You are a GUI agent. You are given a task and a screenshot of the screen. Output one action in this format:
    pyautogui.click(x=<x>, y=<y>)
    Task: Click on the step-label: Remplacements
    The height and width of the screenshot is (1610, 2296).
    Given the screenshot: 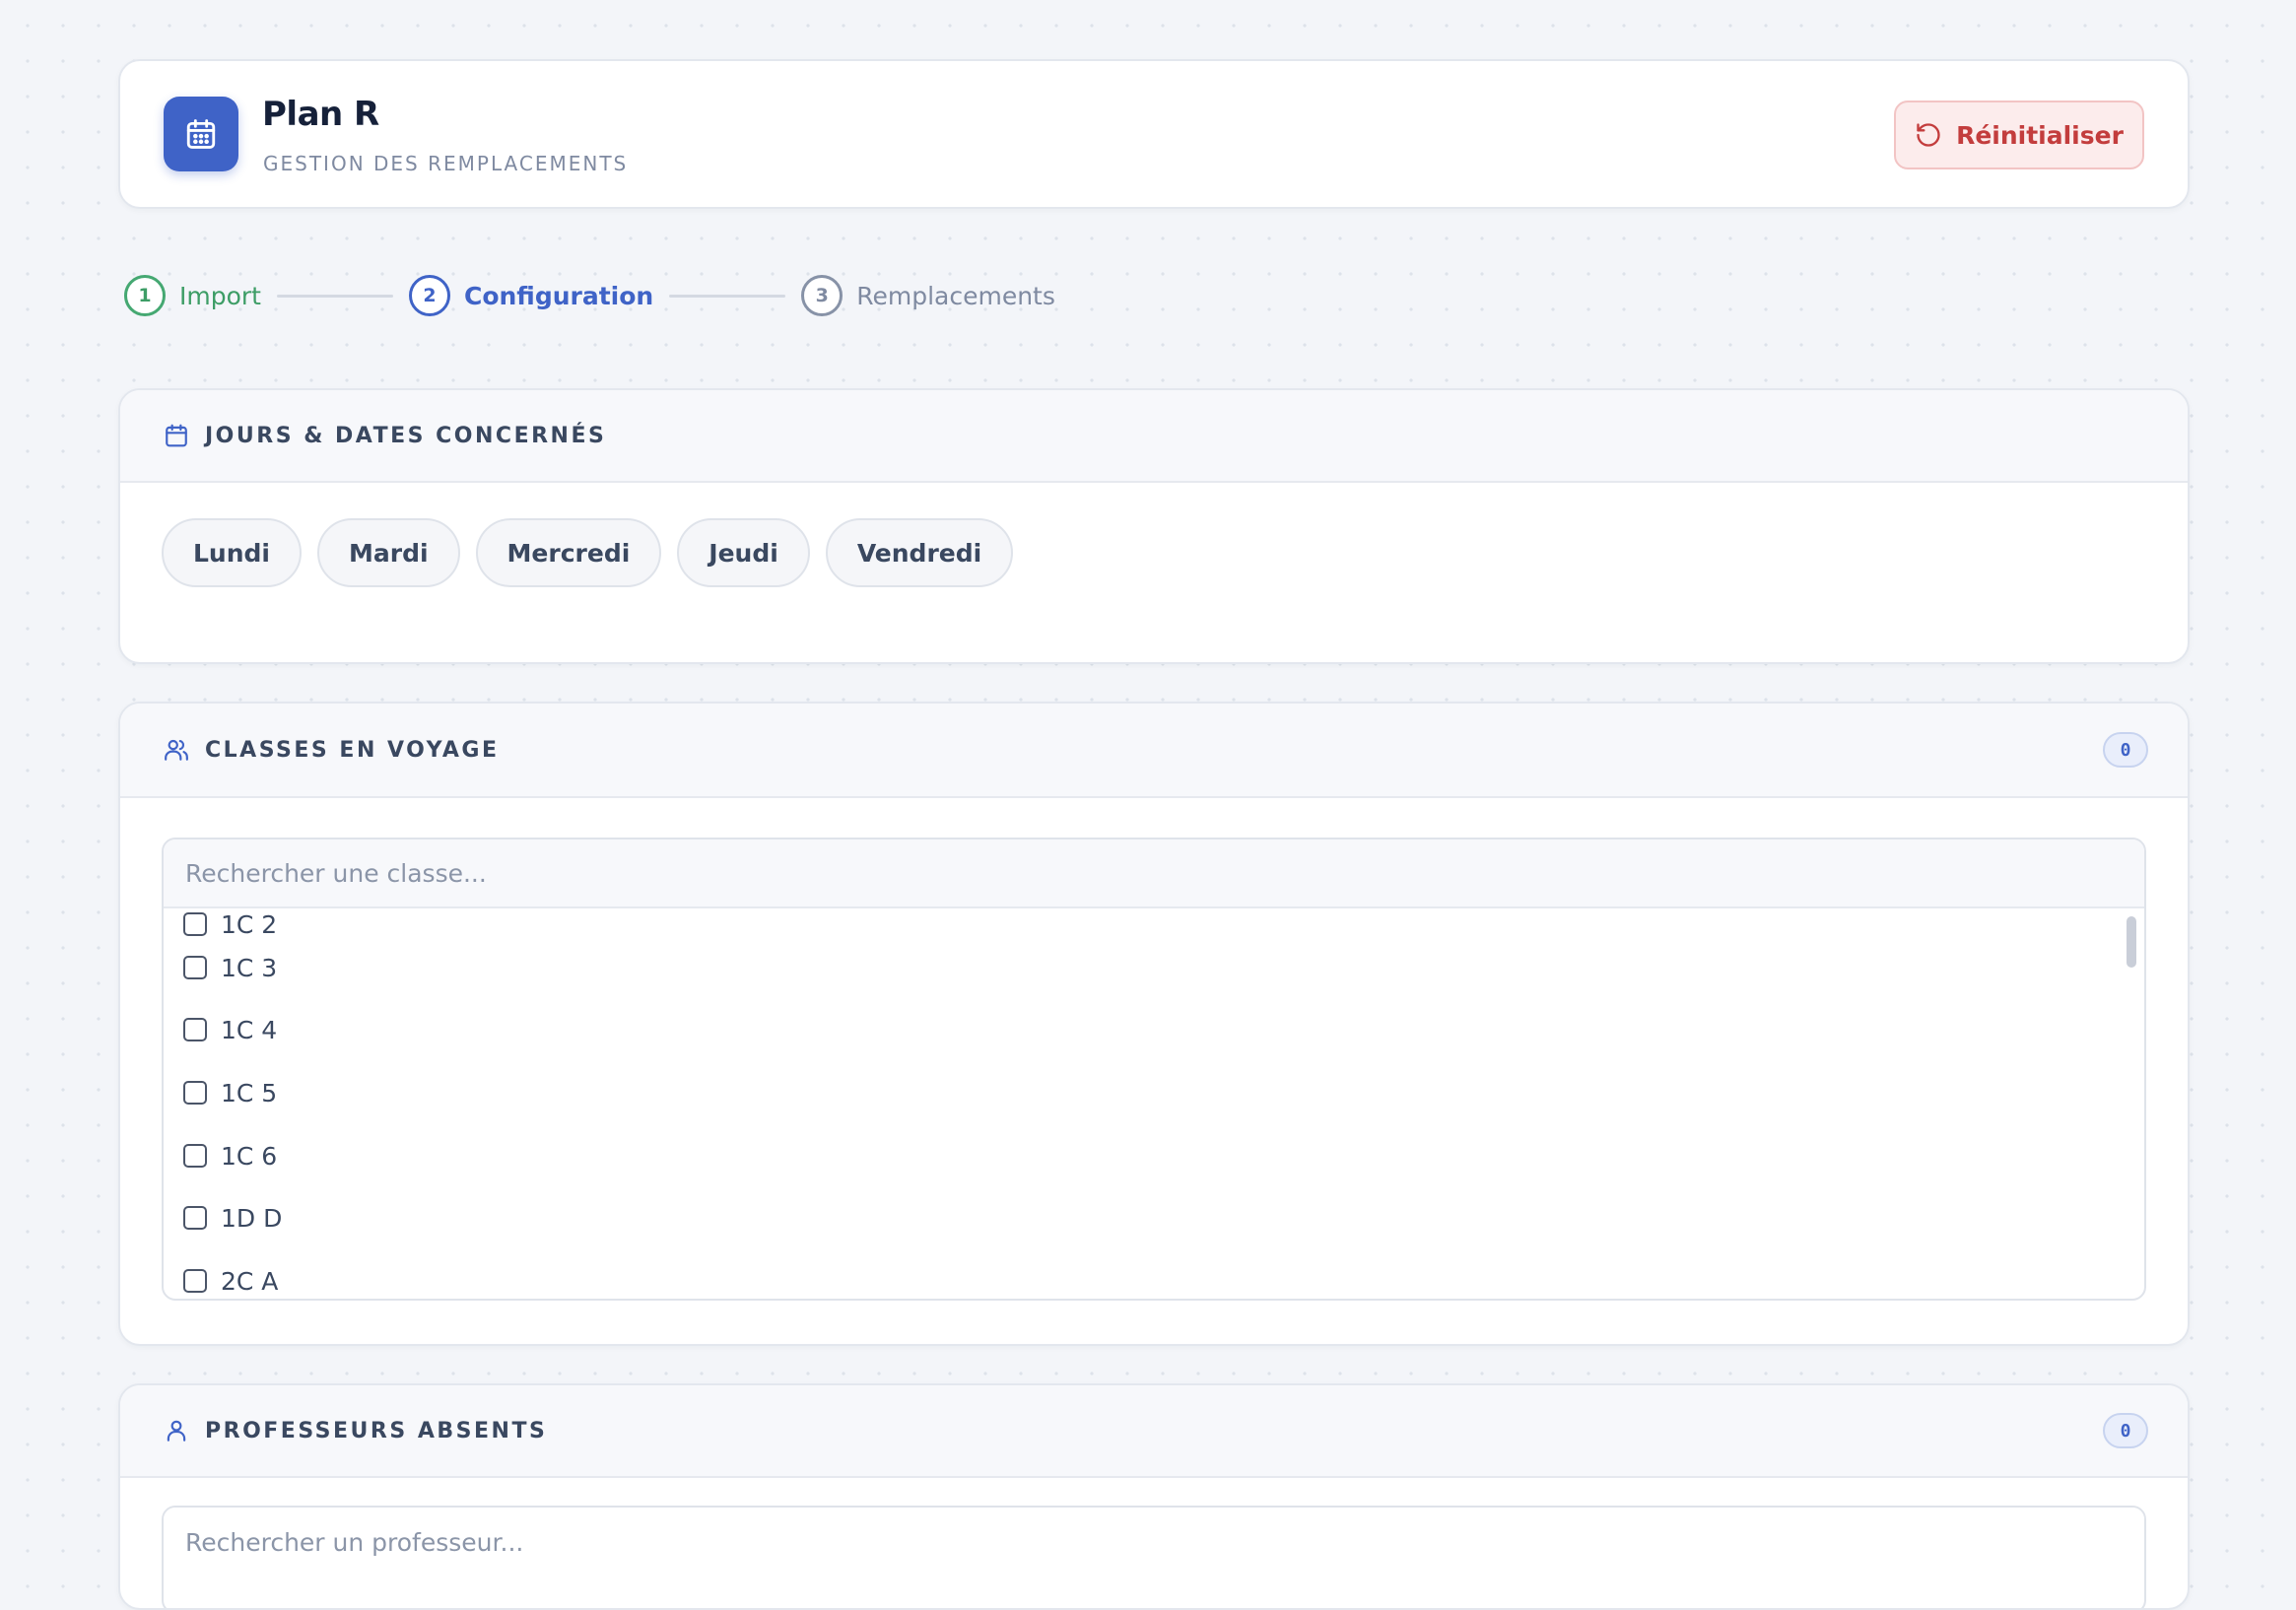 What is the action you would take?
    pyautogui.click(x=955, y=295)
    